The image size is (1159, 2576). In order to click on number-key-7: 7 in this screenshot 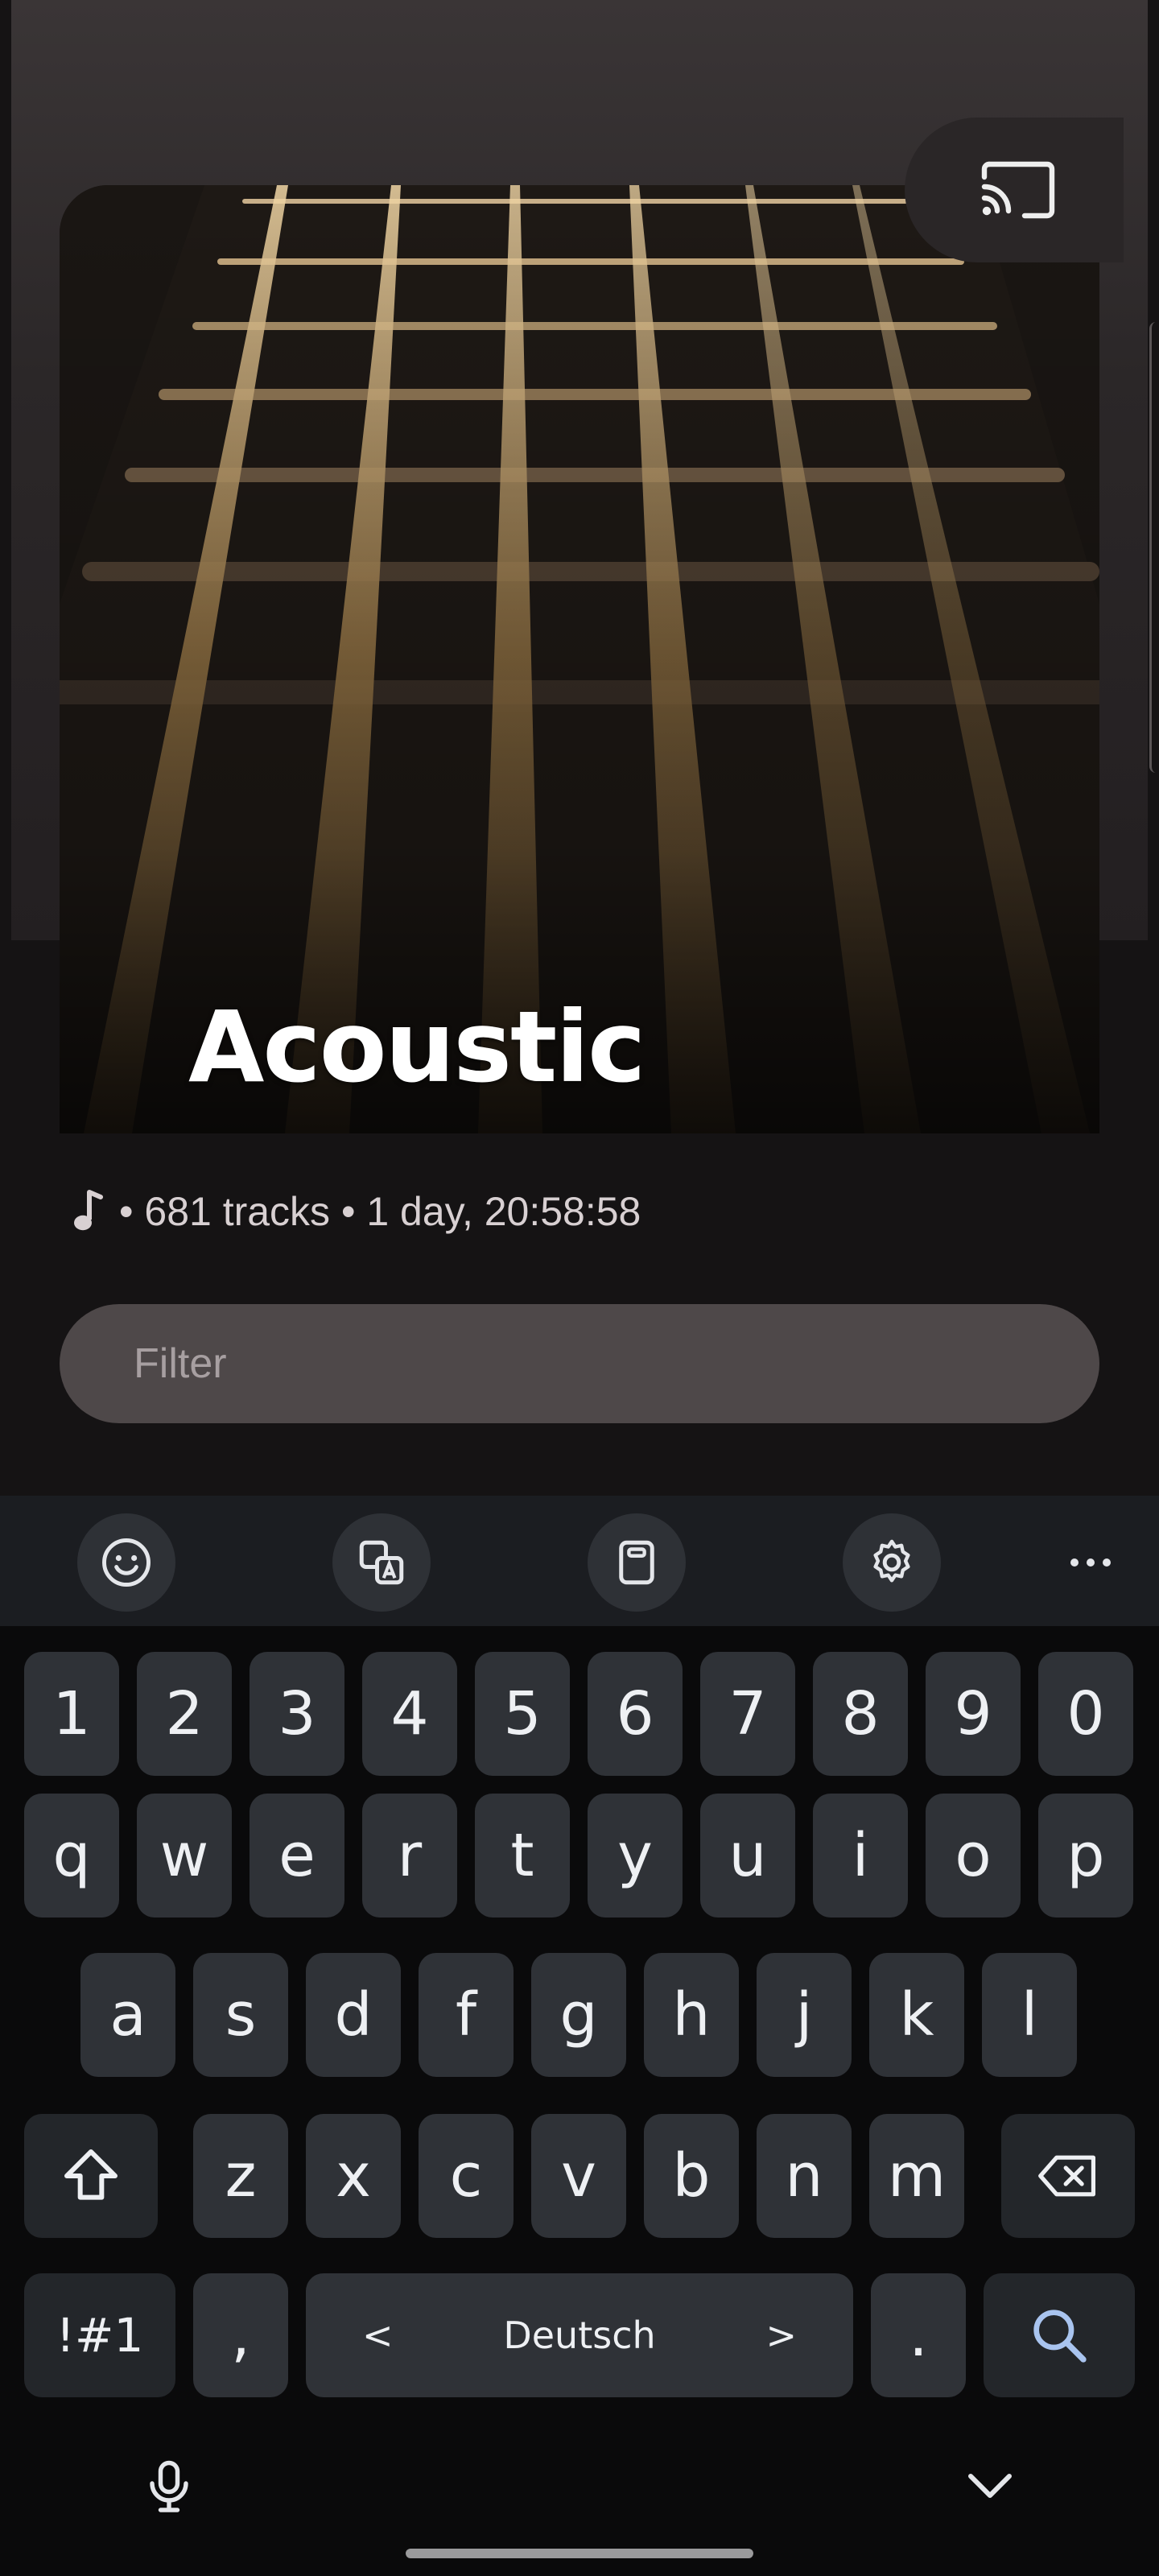, I will do `click(747, 1714)`.